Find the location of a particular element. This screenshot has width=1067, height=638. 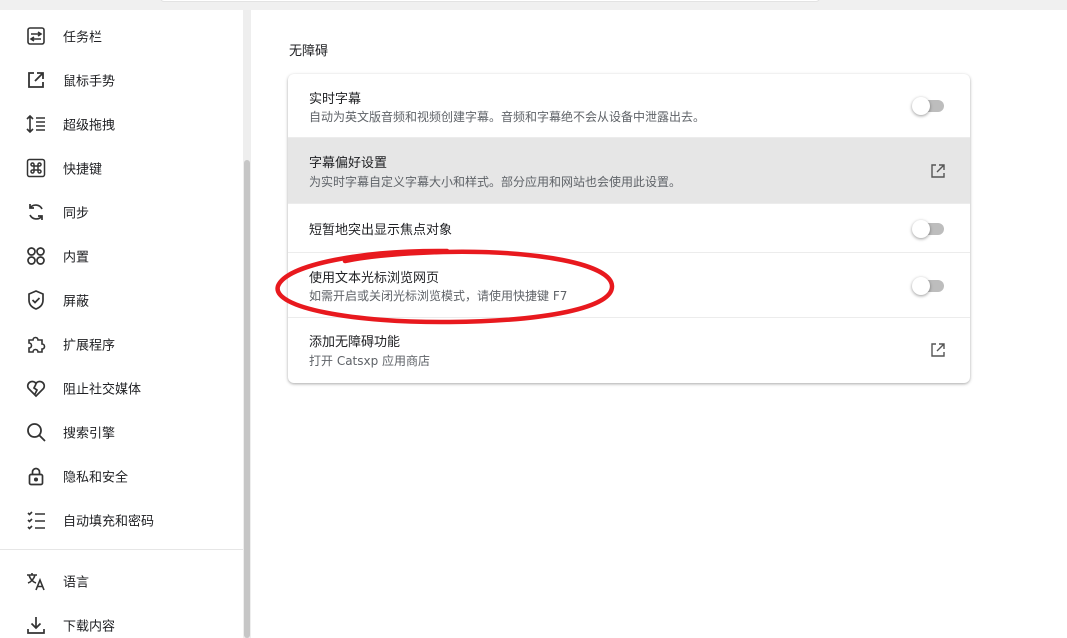

highlight-focus-toggle is located at coordinates (928, 229).